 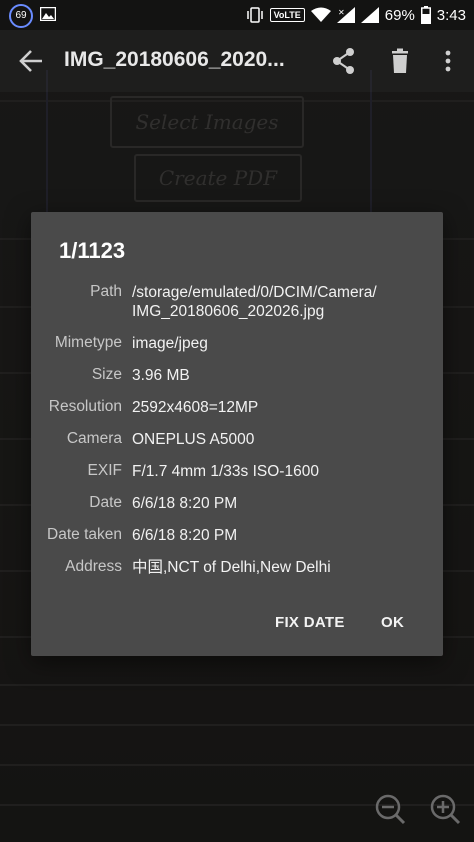 What do you see at coordinates (94, 438) in the screenshot?
I see `detail-label: Camera` at bounding box center [94, 438].